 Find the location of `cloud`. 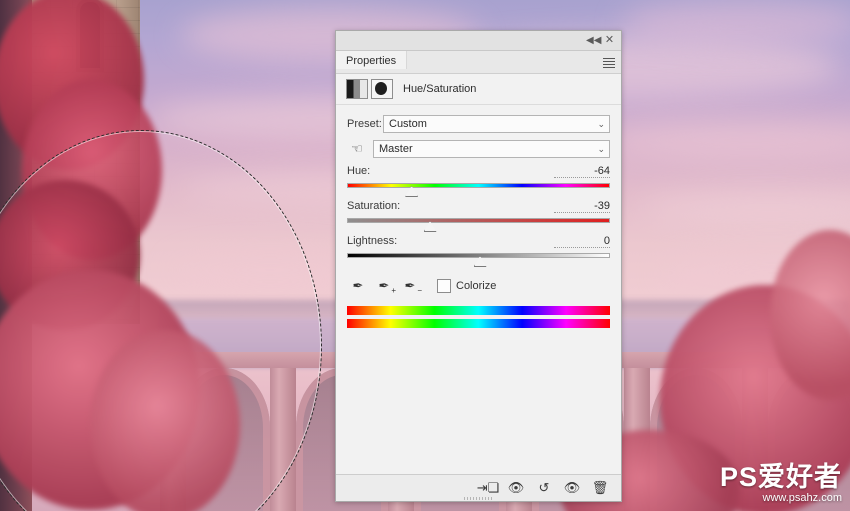

cloud is located at coordinates (735, 23).